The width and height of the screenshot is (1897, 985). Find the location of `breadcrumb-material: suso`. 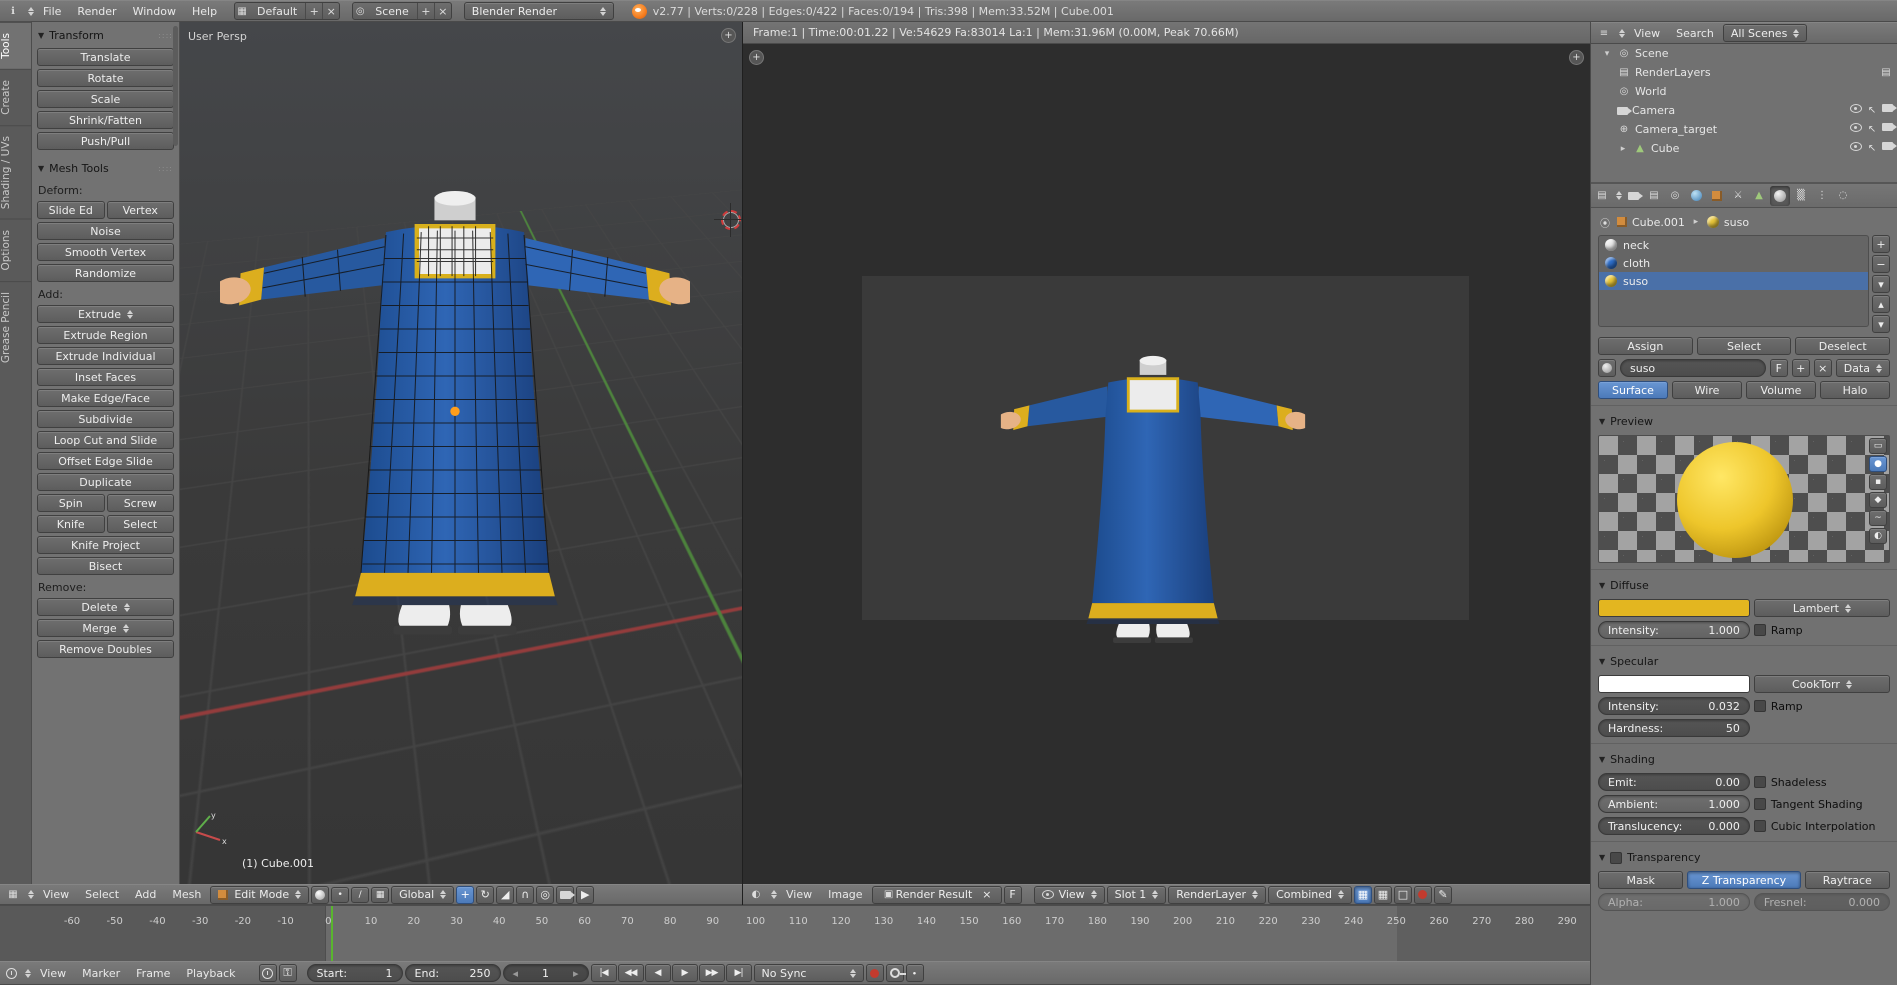

breadcrumb-material: suso is located at coordinates (1736, 222).